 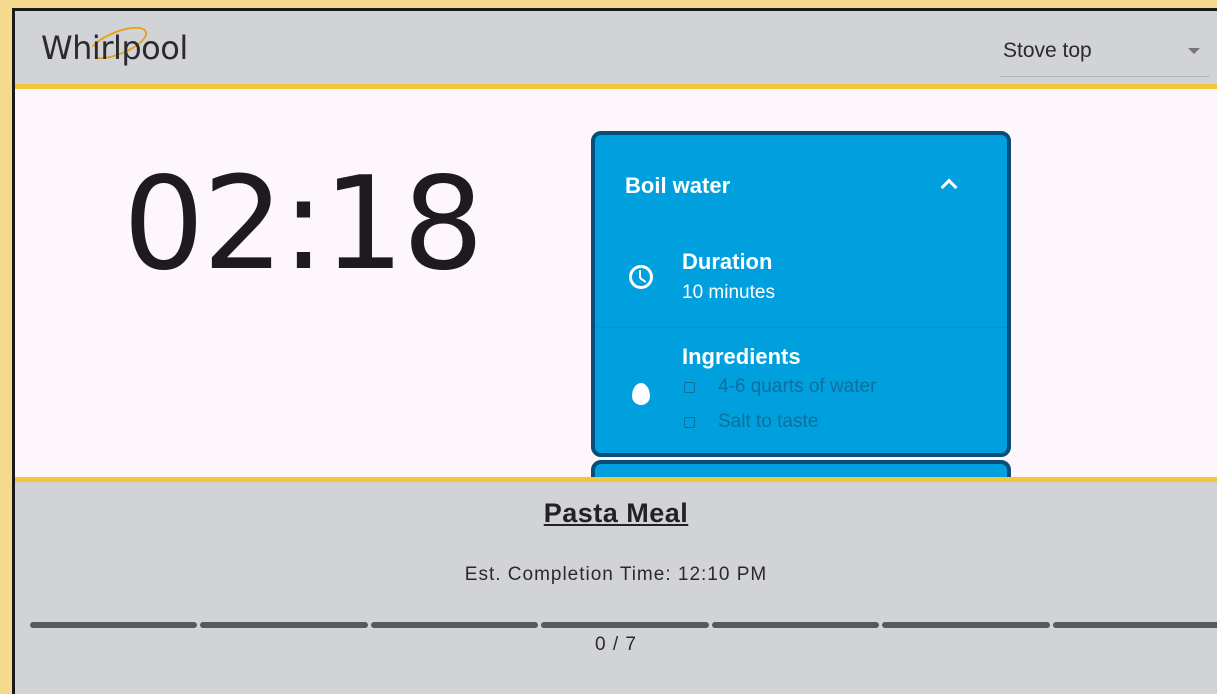 I want to click on ingredients-label: Ingredients, so click(x=741, y=356).